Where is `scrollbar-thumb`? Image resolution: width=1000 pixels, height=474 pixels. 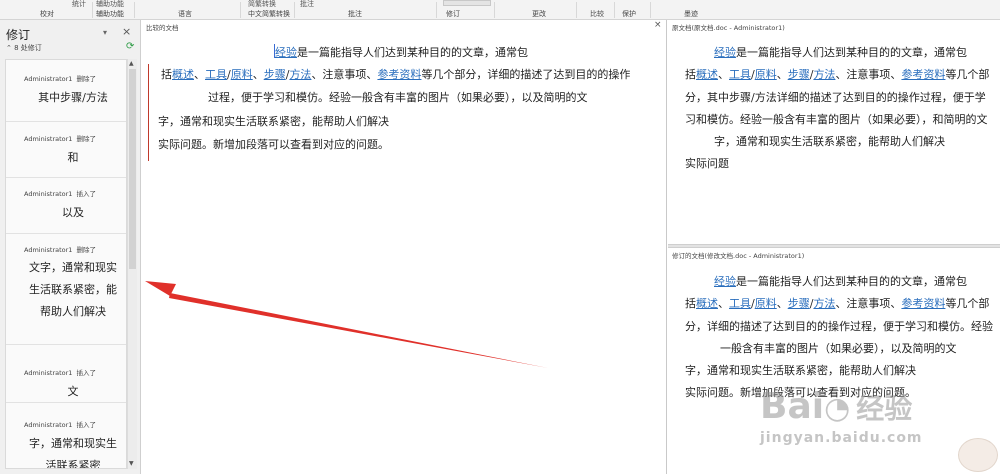 scrollbar-thumb is located at coordinates (132, 169).